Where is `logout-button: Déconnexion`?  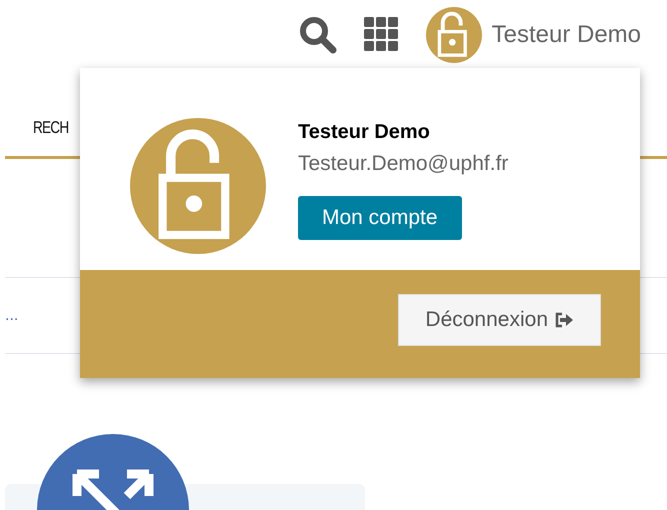
logout-button: Déconnexion is located at coordinates (499, 320).